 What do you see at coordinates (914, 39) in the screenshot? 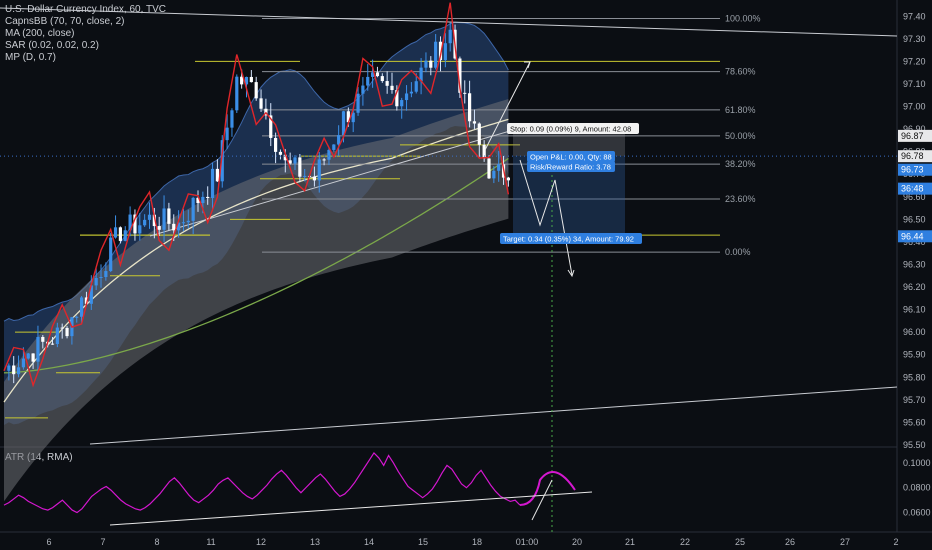
I see `price-axis-tick: 97.30` at bounding box center [914, 39].